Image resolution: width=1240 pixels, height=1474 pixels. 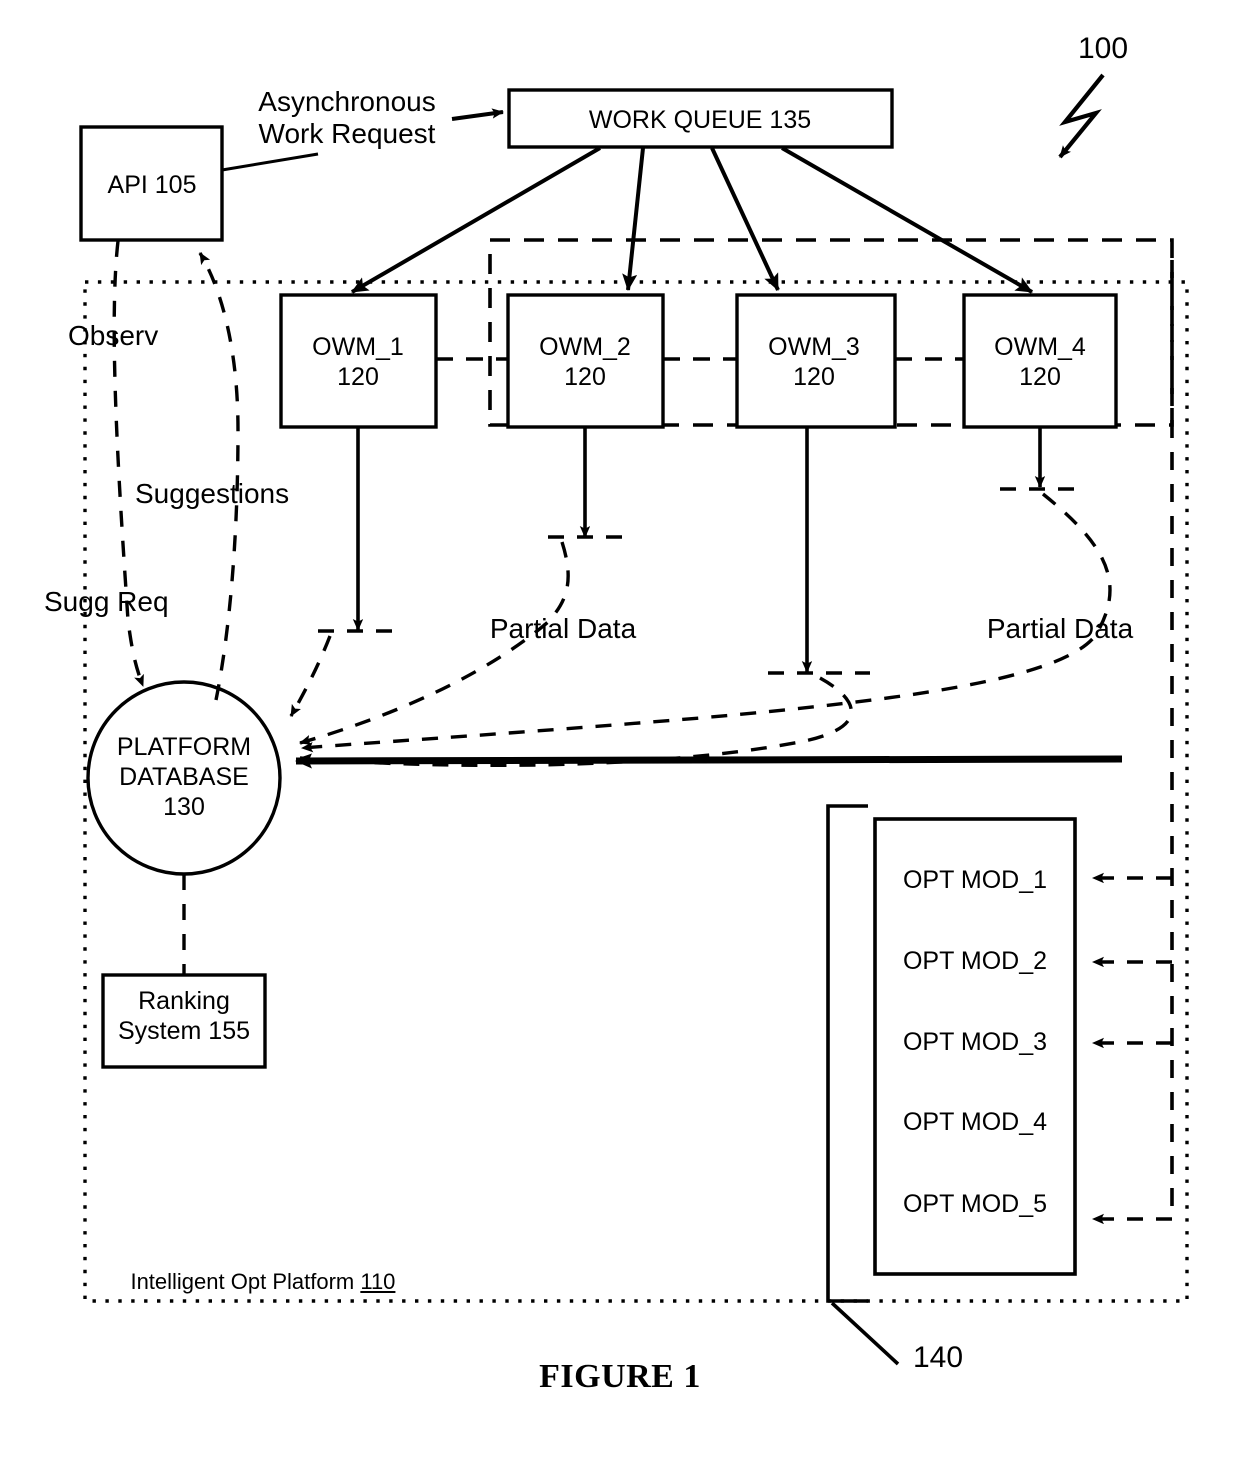 I want to click on platform-database-line2: DATABASE, so click(x=184, y=777).